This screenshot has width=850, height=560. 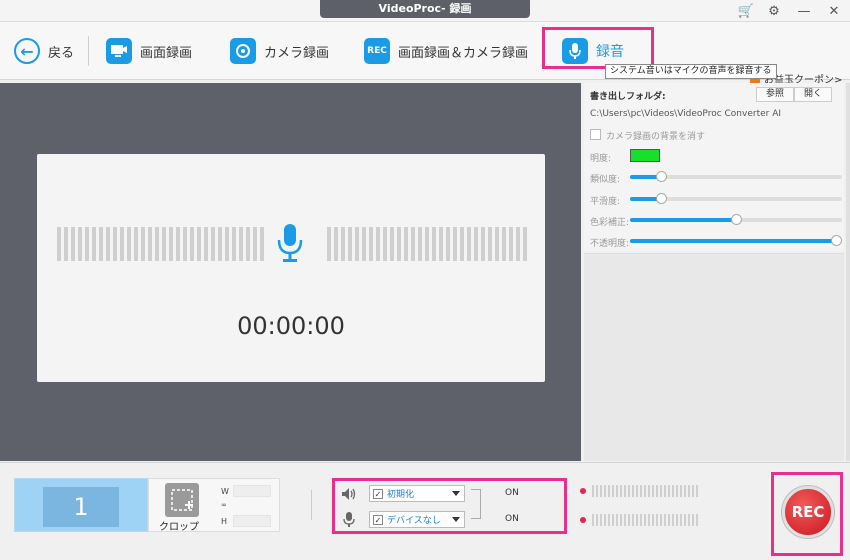 I want to click on export-folder-label: 書き出しフォルダ:, so click(x=628, y=97).